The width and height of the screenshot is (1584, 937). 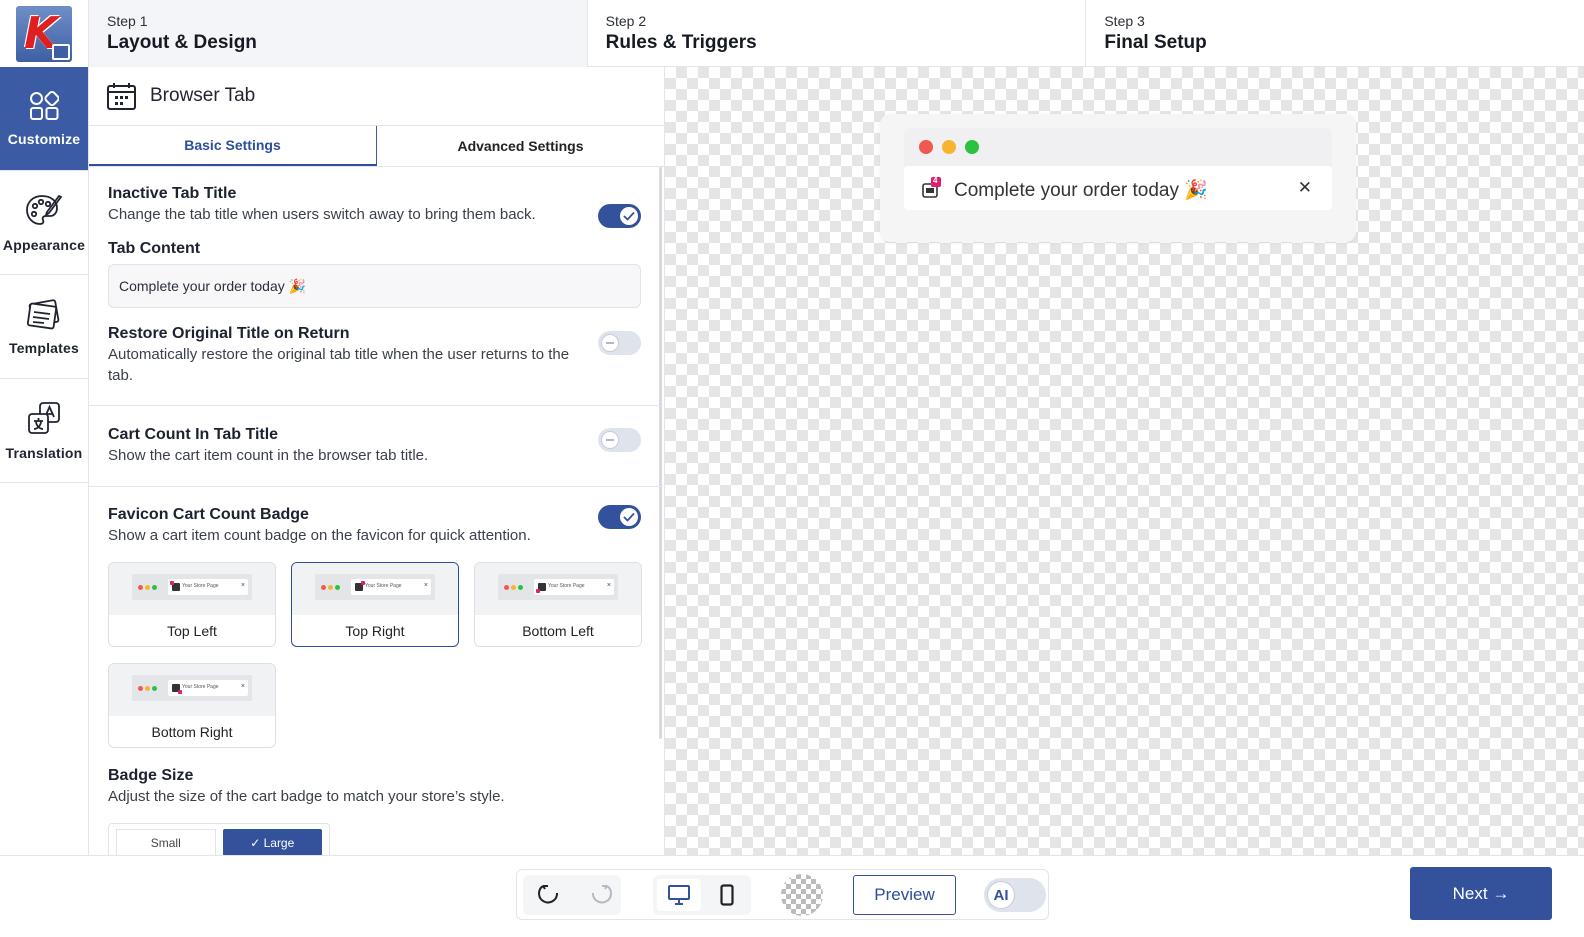 What do you see at coordinates (837, 33) in the screenshot?
I see `step-2: Step 2 Rules & Triggers` at bounding box center [837, 33].